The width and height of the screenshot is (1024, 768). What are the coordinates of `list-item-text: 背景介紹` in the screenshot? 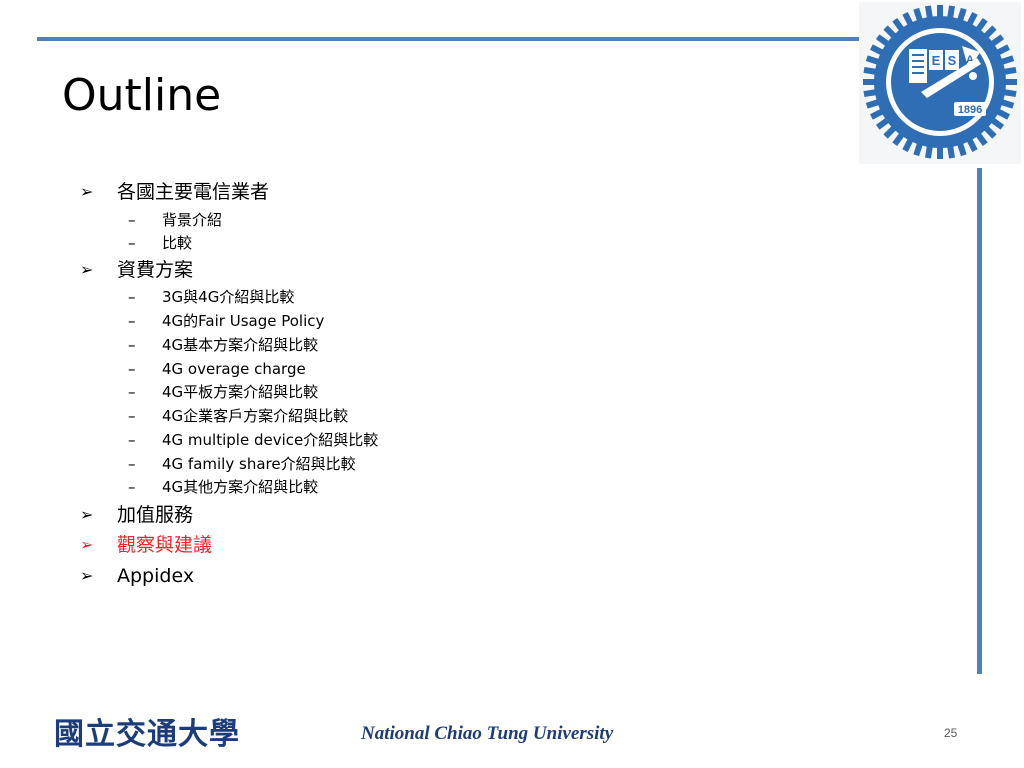 It's located at (192, 220).